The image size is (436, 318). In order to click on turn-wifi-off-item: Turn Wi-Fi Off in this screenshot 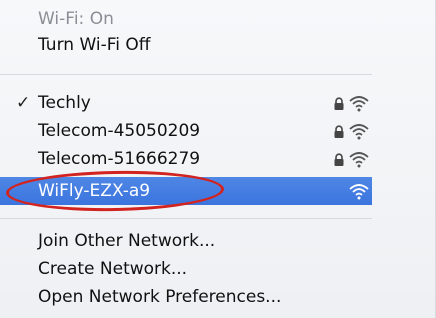, I will do `click(186, 45)`.